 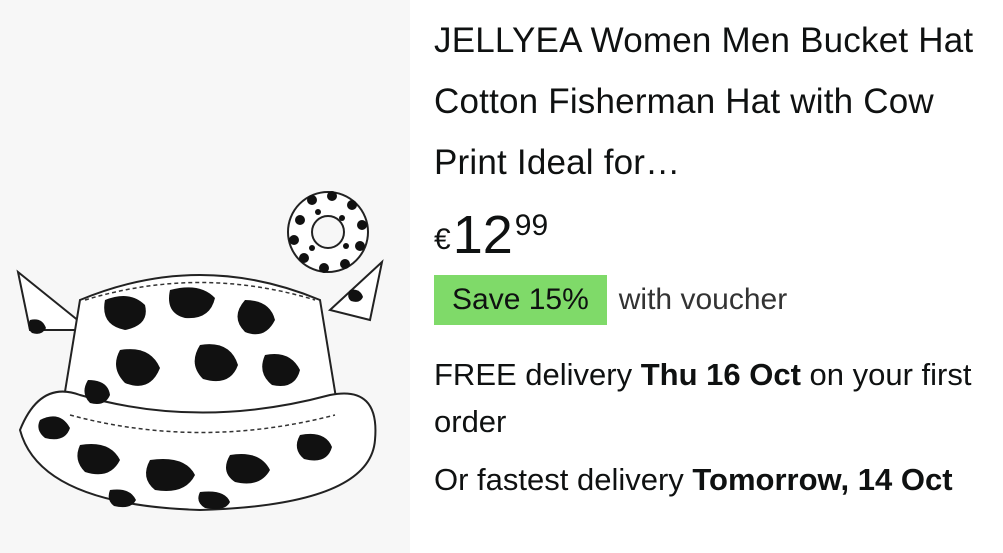 What do you see at coordinates (531, 225) in the screenshot?
I see `price-fraction: 99` at bounding box center [531, 225].